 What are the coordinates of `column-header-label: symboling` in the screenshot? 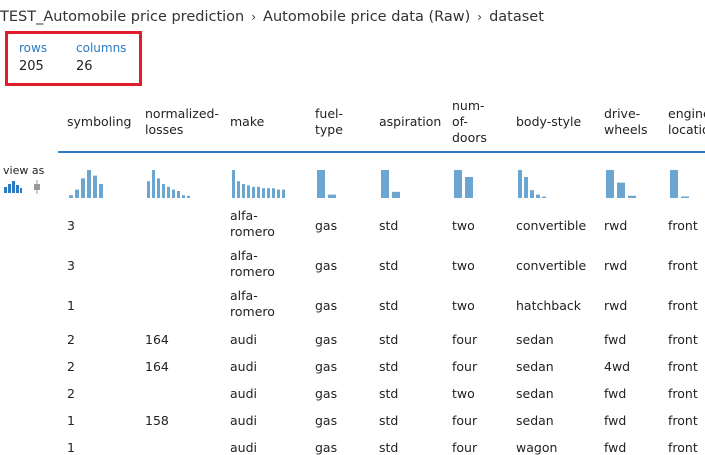 It's located at (99, 122).